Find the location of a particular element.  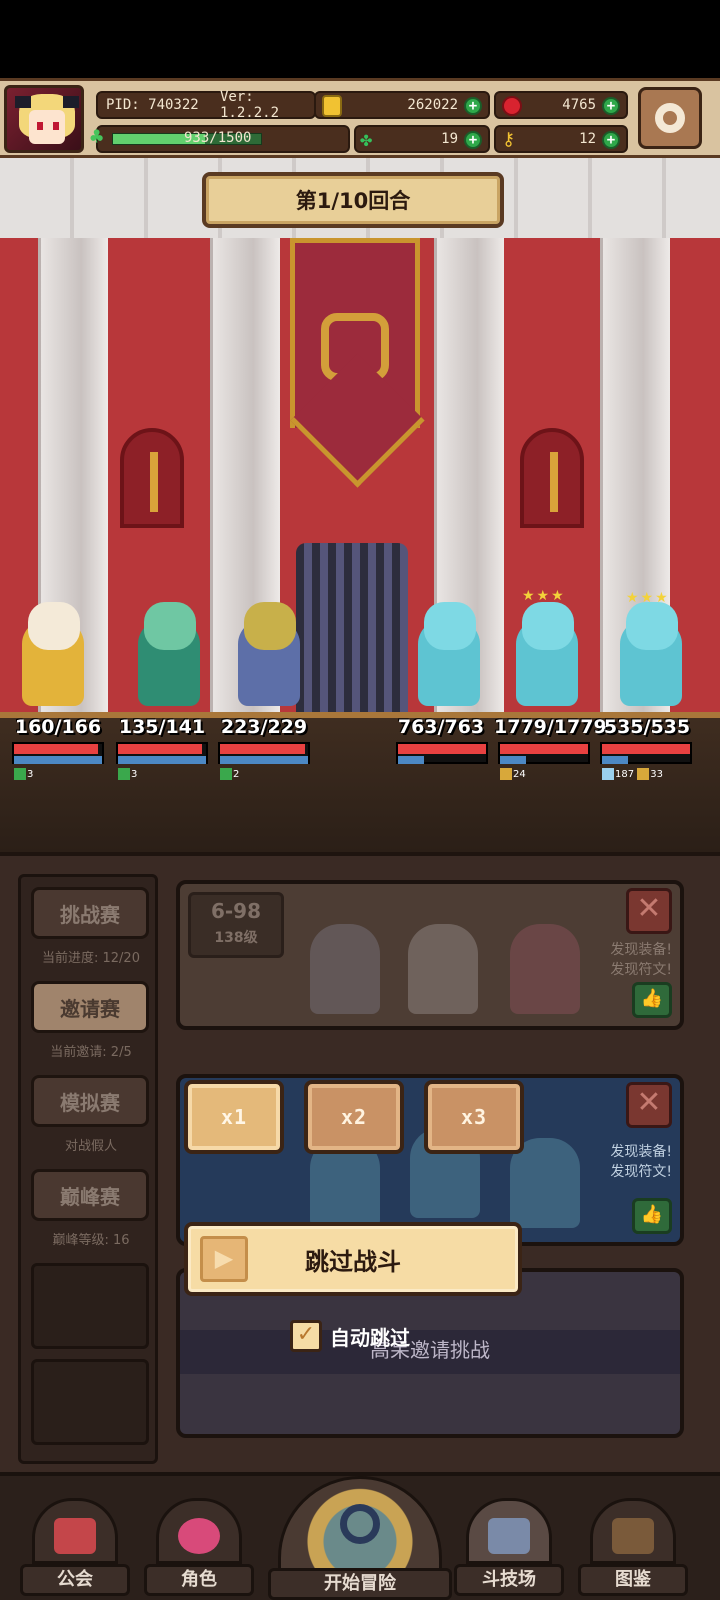

clover-value: 19 is located at coordinates (449, 139).